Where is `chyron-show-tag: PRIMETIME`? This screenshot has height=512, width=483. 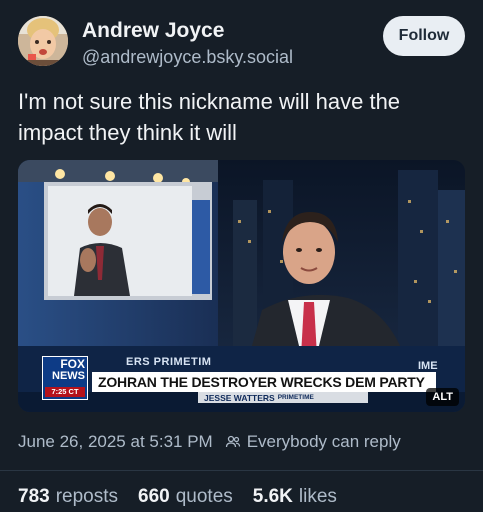 chyron-show-tag: PRIMETIME is located at coordinates (295, 397).